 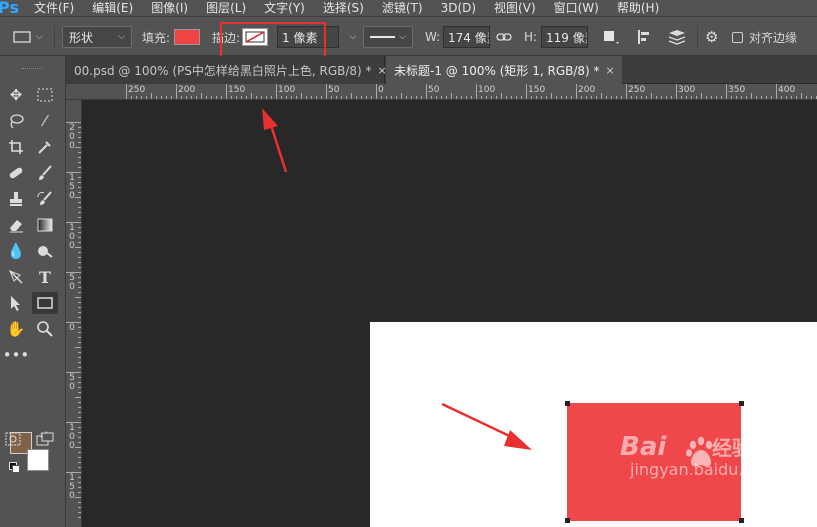 I want to click on path-selection-tool, so click(x=16, y=303).